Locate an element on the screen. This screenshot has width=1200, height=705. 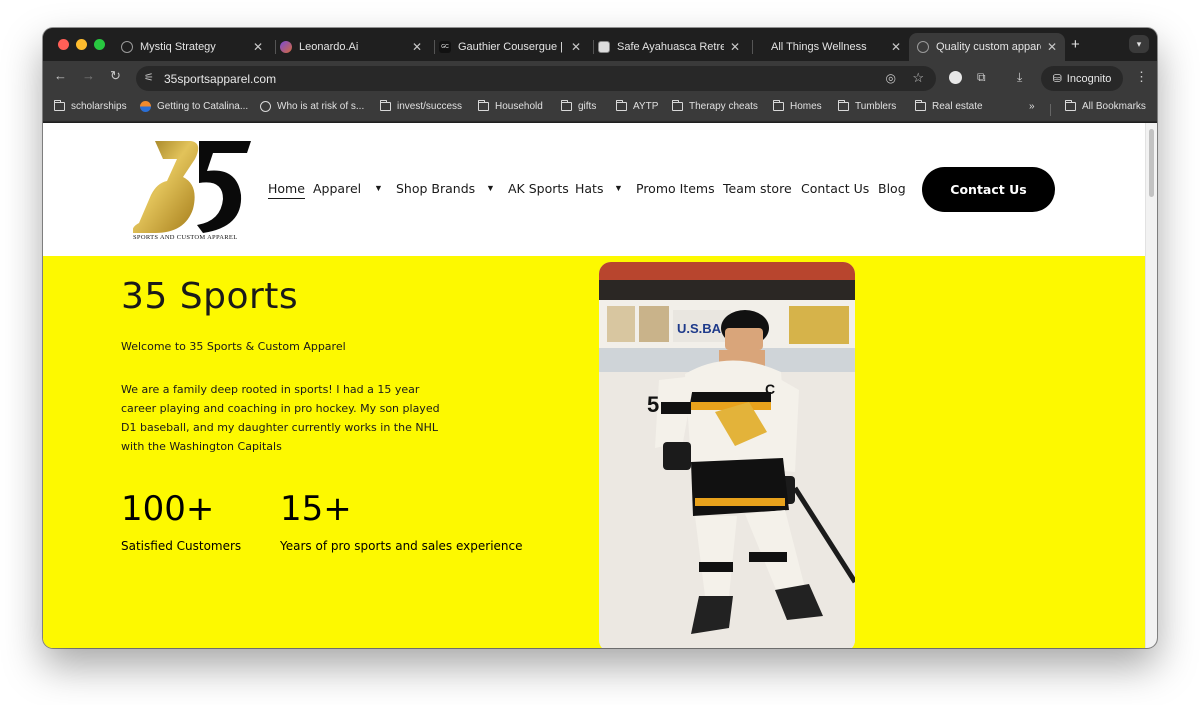
hats-caret-icon: ▼ is located at coordinates (618, 188).